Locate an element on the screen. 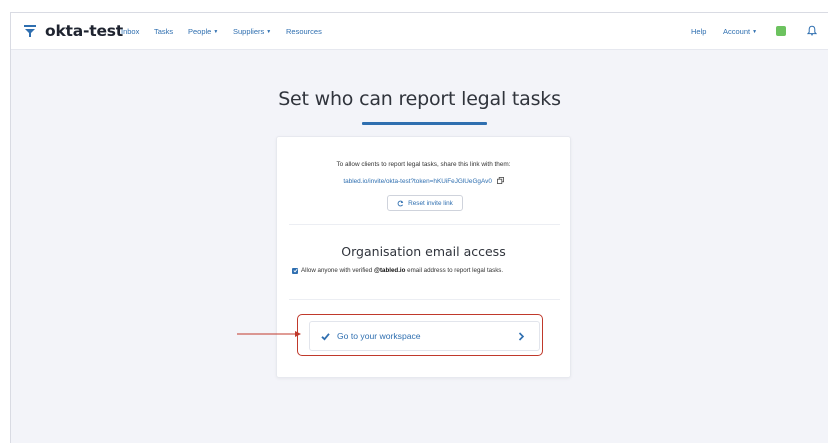 The image size is (828, 443). nav-account: Account ▼ is located at coordinates (740, 31).